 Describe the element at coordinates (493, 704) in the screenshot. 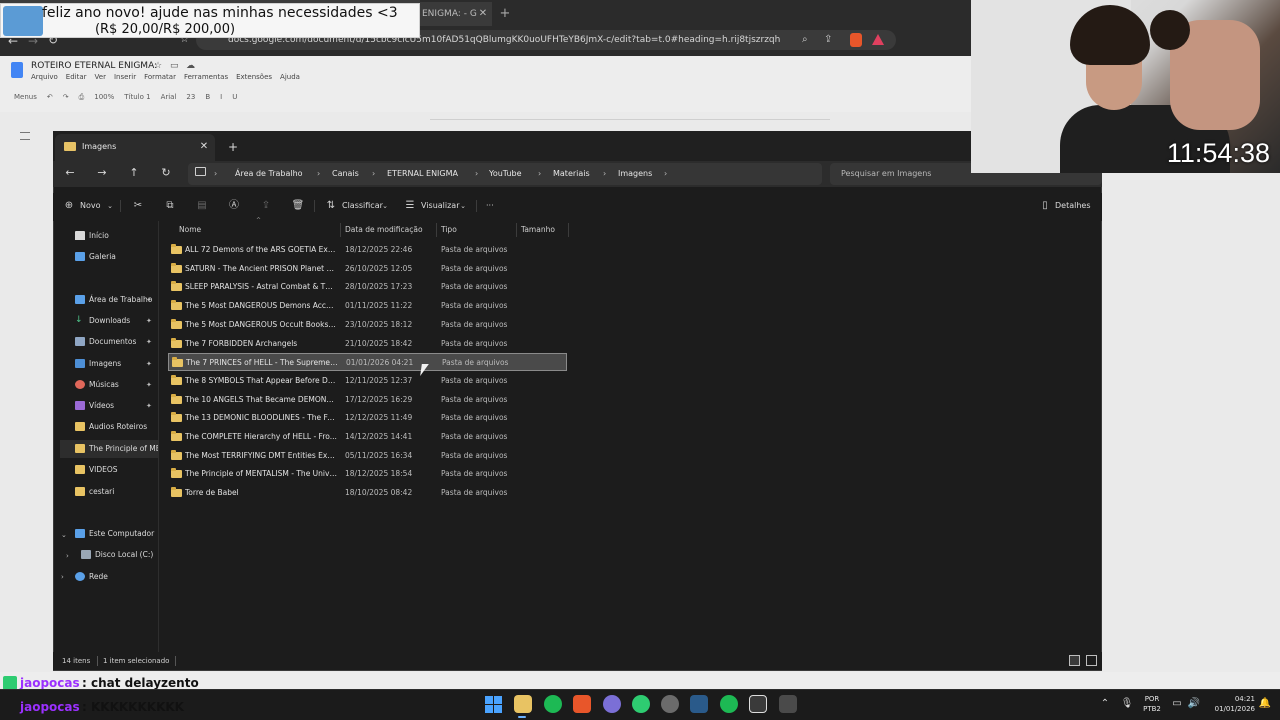

I see `windows-start-icon` at that location.